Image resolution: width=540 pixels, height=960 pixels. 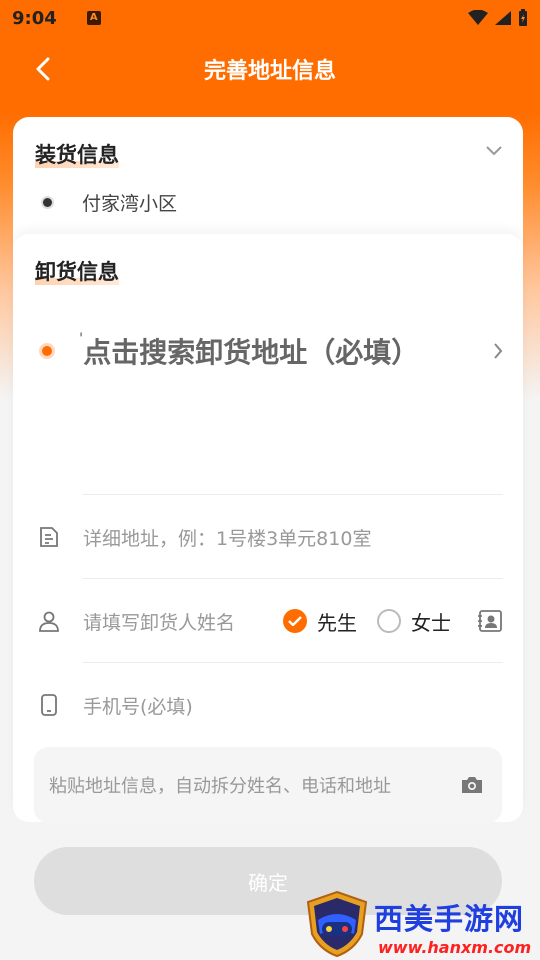 I want to click on person-icon, so click(x=49, y=621).